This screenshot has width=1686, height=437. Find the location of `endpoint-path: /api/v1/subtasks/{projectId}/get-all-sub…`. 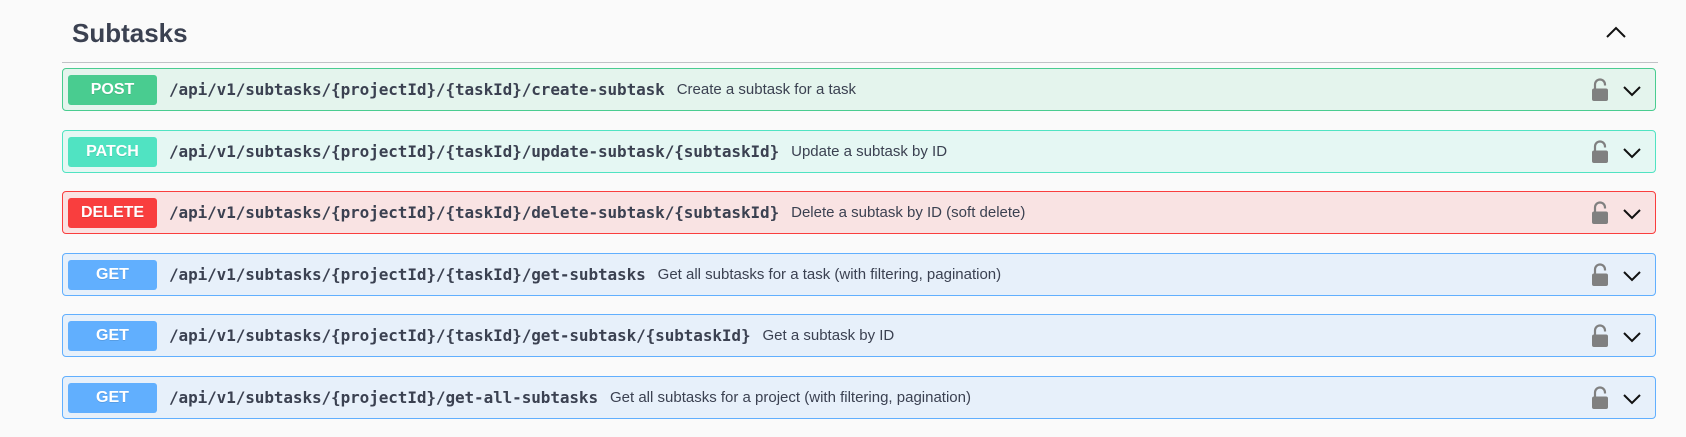

endpoint-path: /api/v1/subtasks/{projectId}/get-all-sub… is located at coordinates (383, 397).